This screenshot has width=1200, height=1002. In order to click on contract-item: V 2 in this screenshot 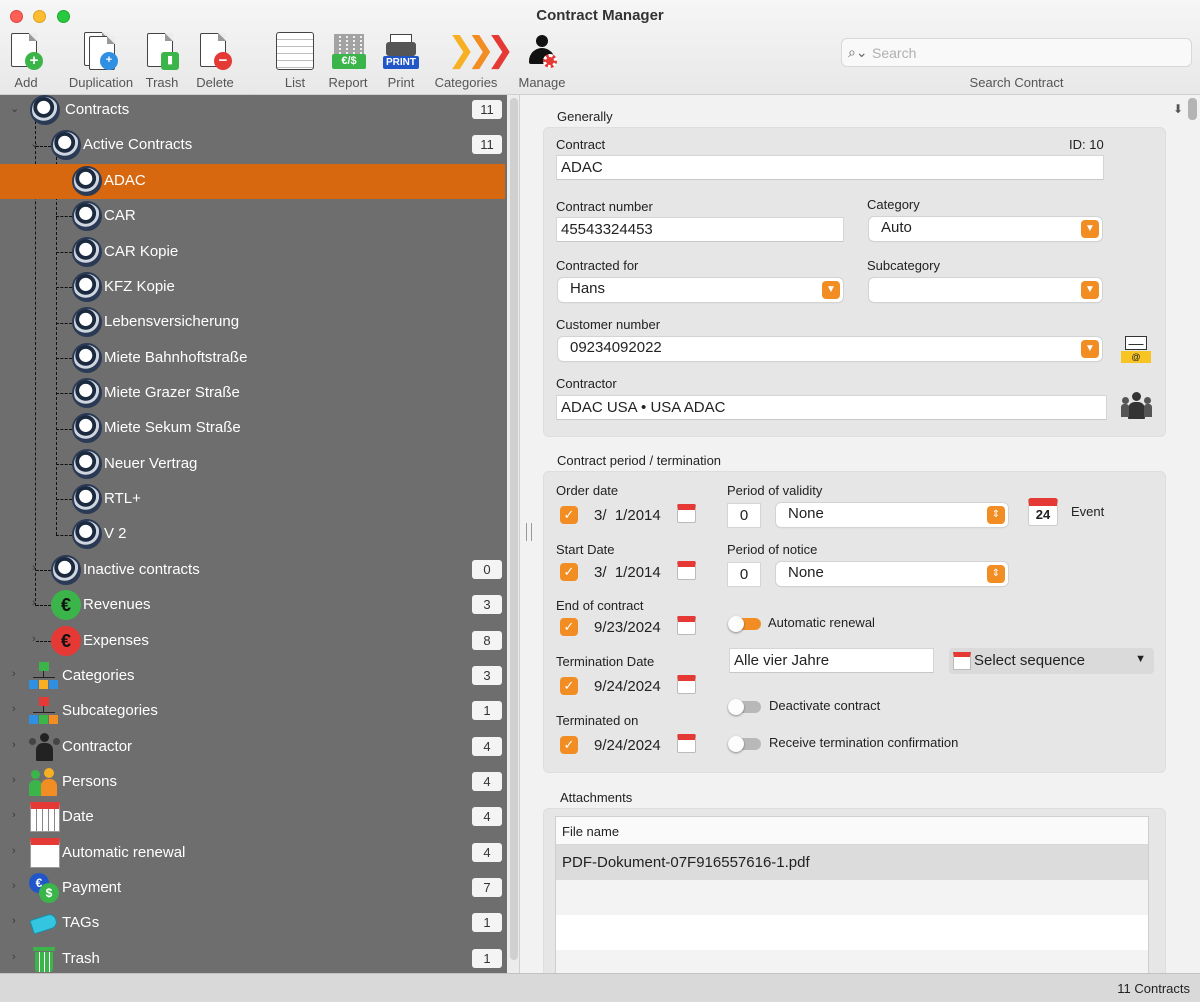, I will do `click(252, 534)`.